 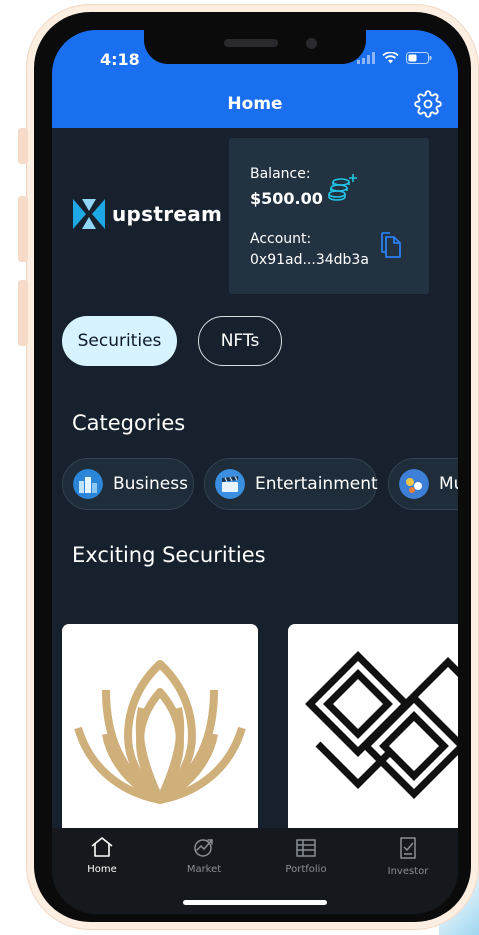 I want to click on market-icon, so click(x=203, y=848).